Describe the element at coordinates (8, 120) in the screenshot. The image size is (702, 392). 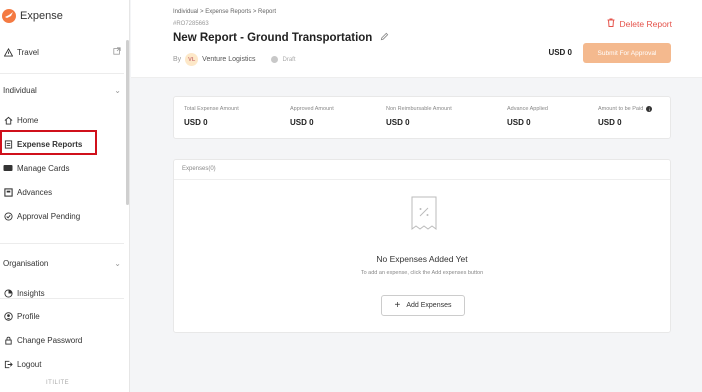
I see `home-icon` at that location.